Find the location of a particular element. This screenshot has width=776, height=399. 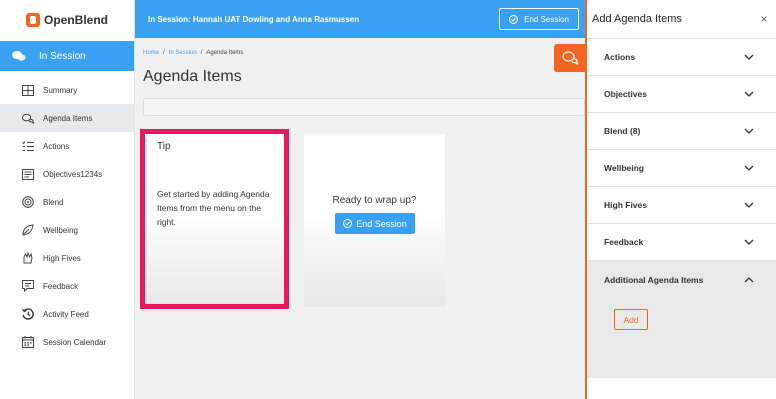

high-five-icon is located at coordinates (28, 258).